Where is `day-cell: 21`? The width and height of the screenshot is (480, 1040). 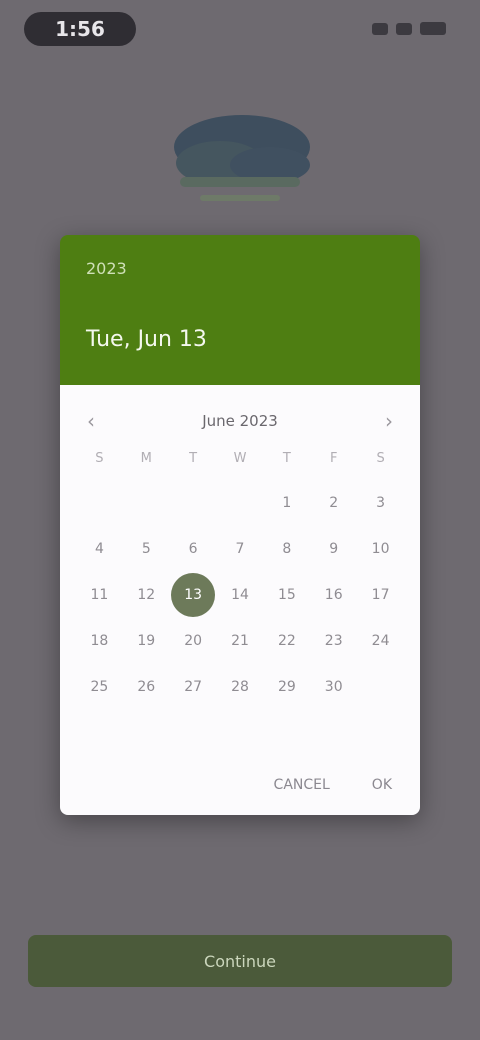
day-cell: 21 is located at coordinates (240, 641).